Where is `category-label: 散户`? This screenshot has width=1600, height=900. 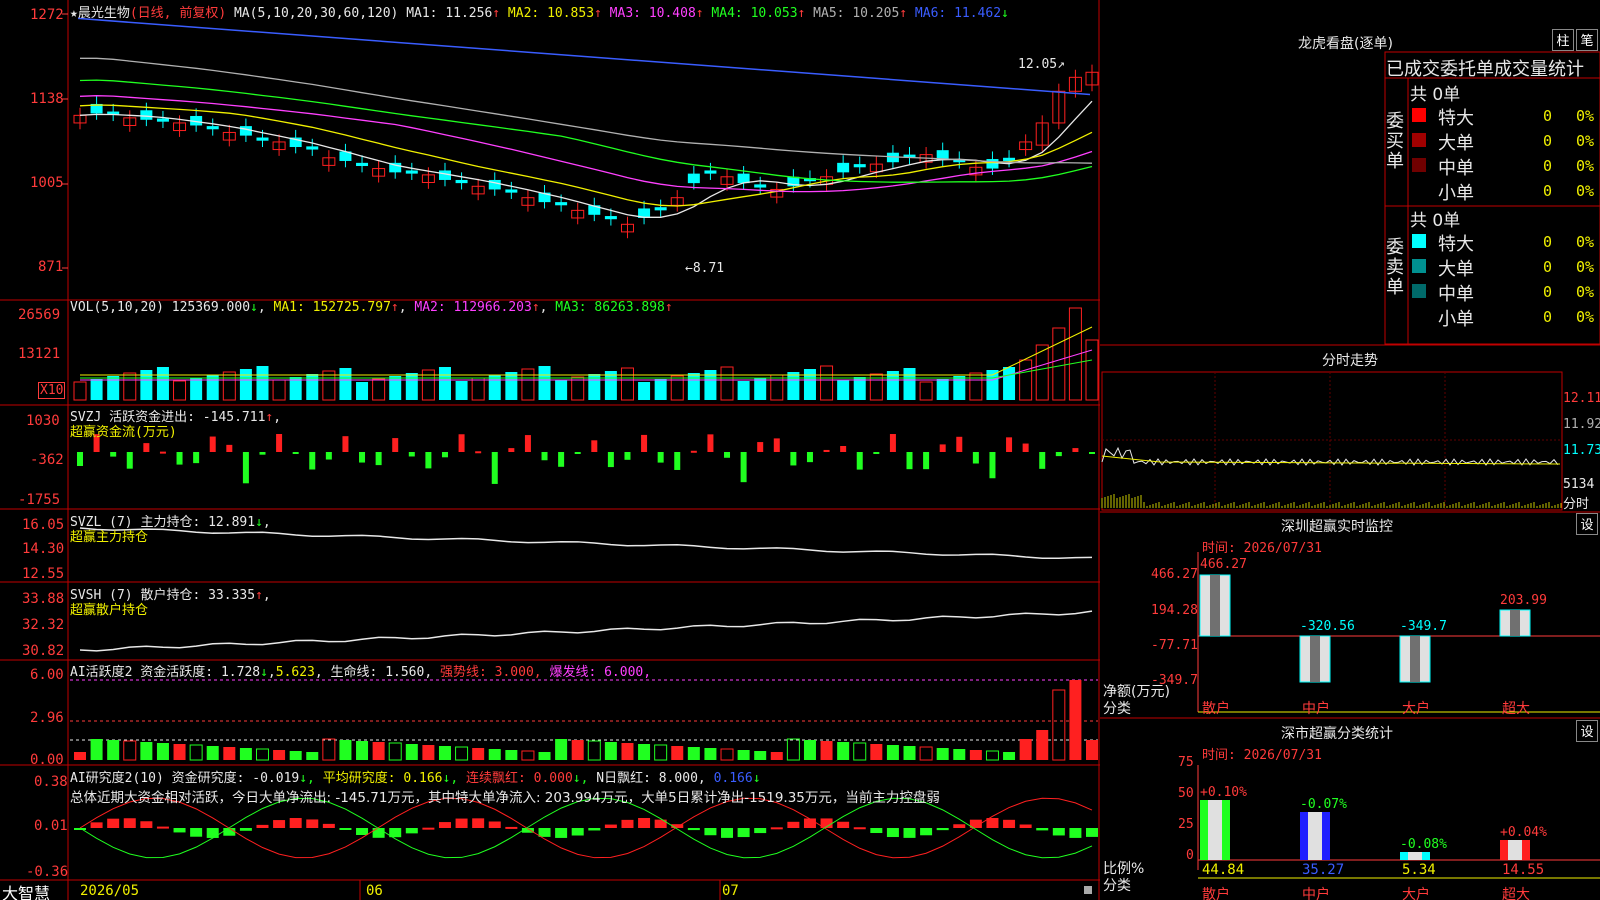
category-label: 散户 is located at coordinates (1216, 893).